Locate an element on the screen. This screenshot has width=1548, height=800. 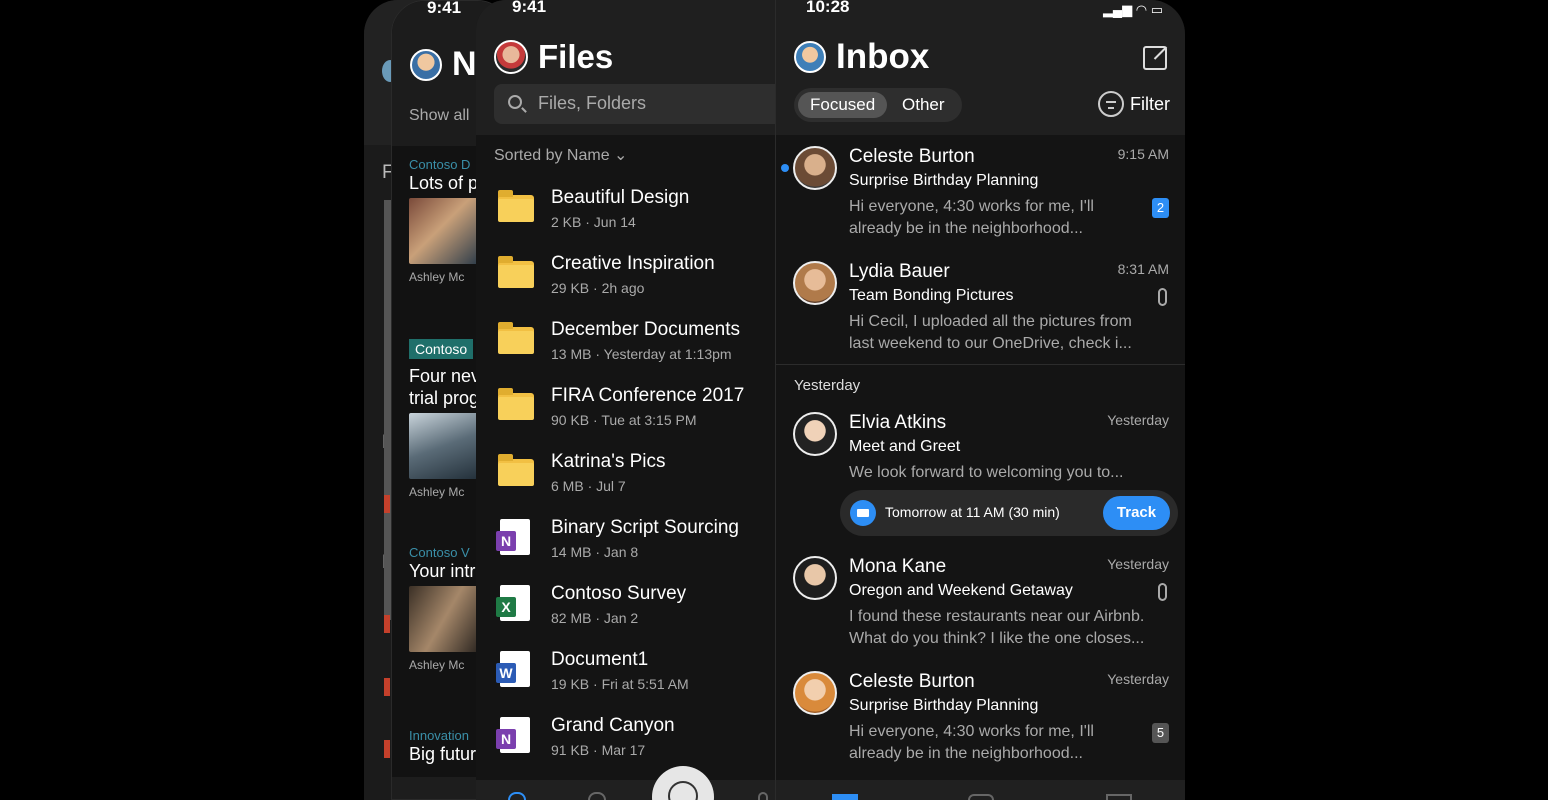
calendar-tab-icon is located at coordinates (1119, 797).